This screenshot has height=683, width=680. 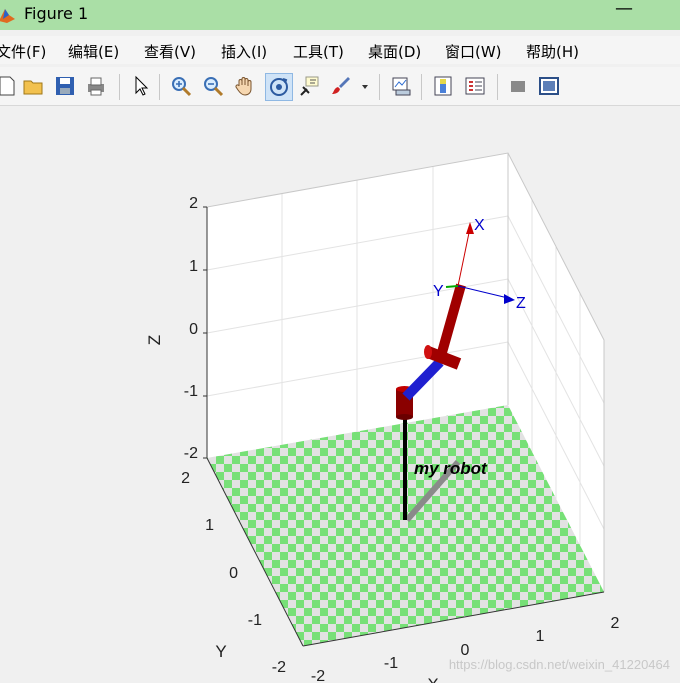 I want to click on z-axis-label: Z, so click(x=154, y=340).